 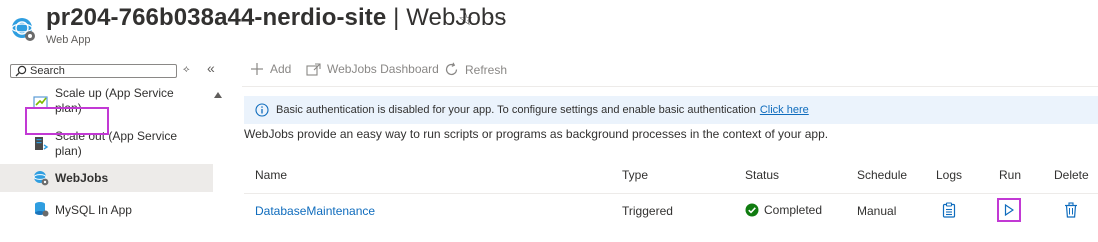 I want to click on run-play-icon, so click(x=1009, y=210).